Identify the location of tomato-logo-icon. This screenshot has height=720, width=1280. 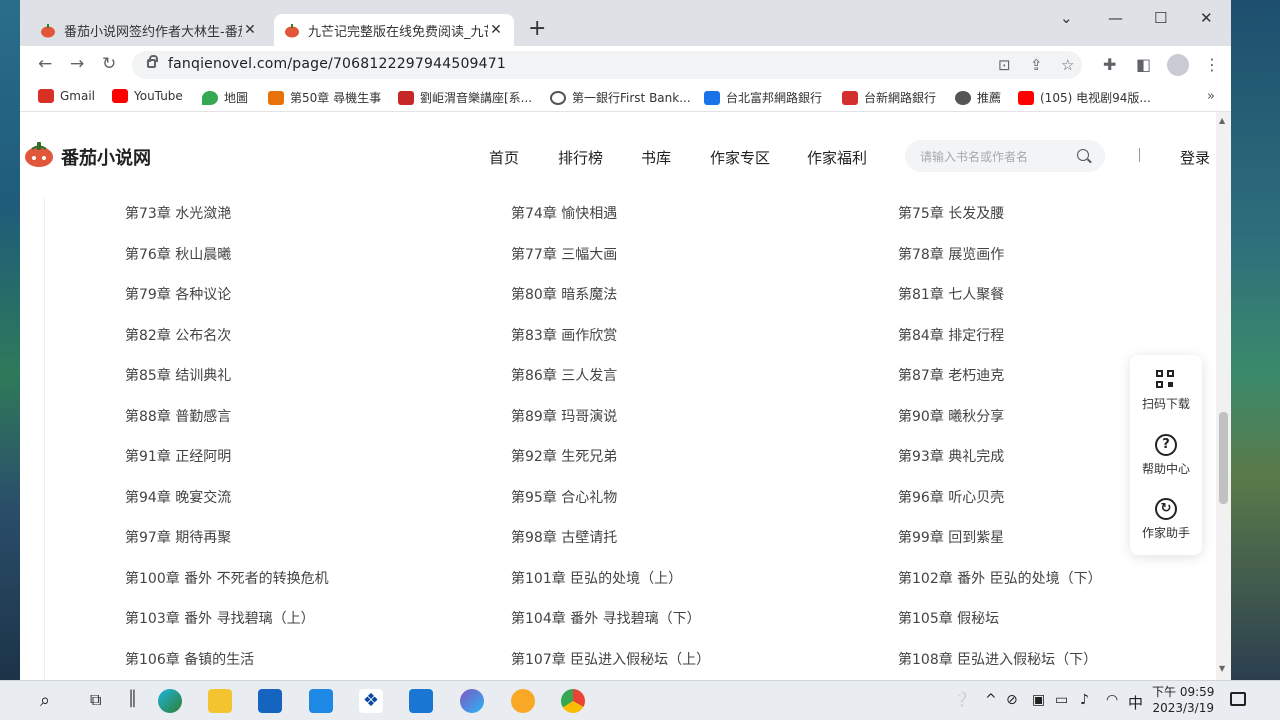
(39, 154).